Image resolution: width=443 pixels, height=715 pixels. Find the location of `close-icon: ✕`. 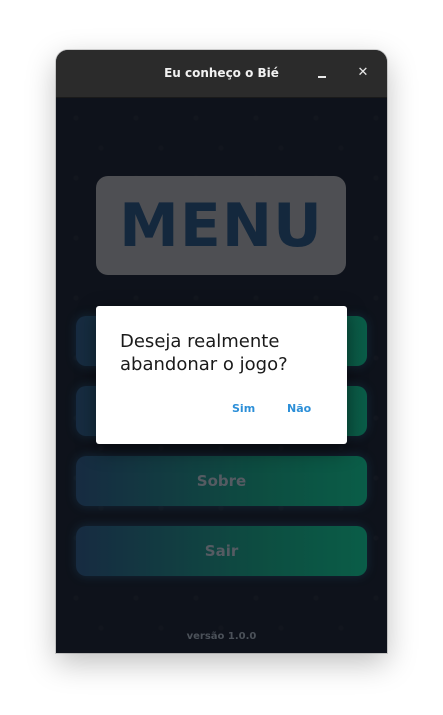

close-icon: ✕ is located at coordinates (363, 72).